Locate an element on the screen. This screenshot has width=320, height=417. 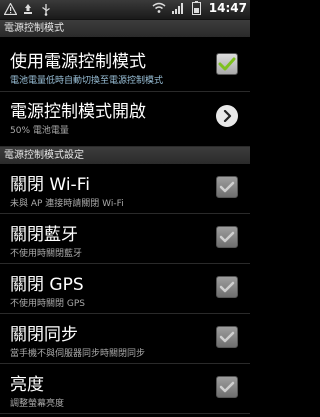
row-disable-sync: 關閉同步 當手機不與伺服器同步時關閉同步 is located at coordinates (125, 339).